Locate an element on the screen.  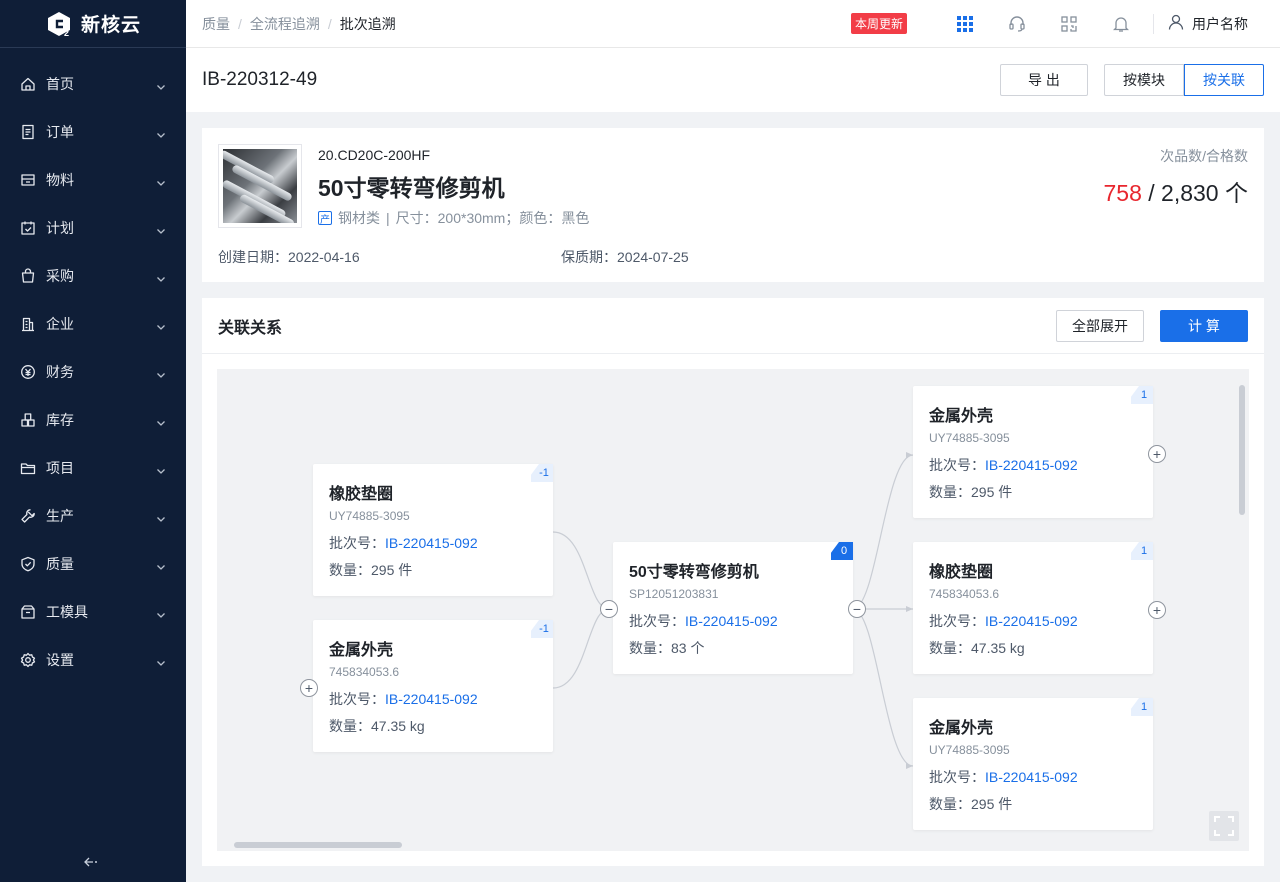
sidebar-item: 库存 is located at coordinates (93, 420).